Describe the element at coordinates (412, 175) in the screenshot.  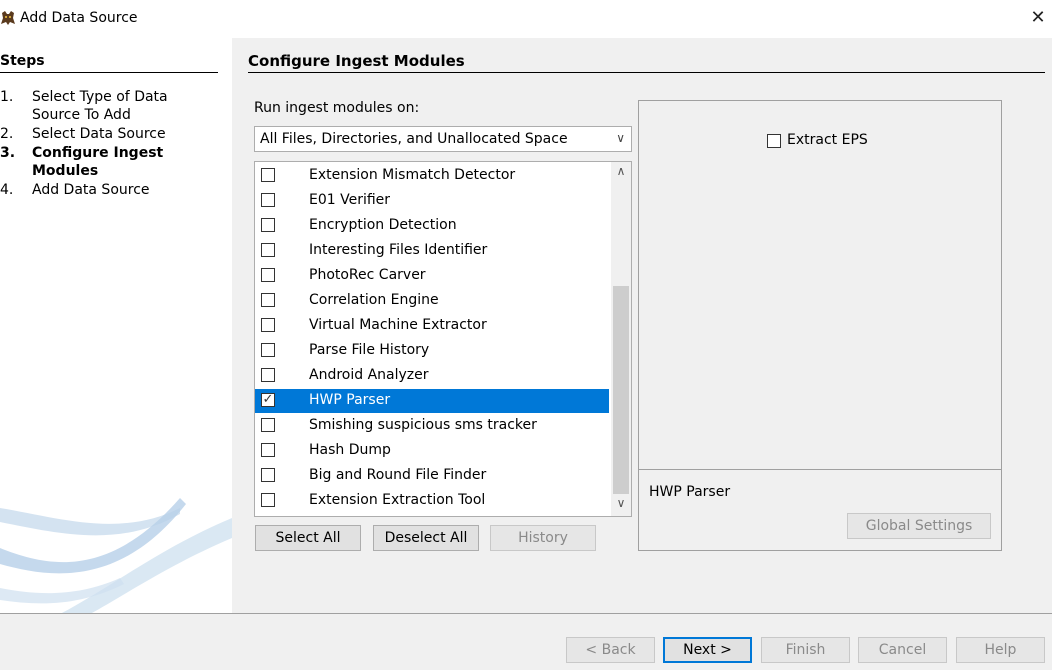
I see `module-name: Extension Mismatch Detector` at that location.